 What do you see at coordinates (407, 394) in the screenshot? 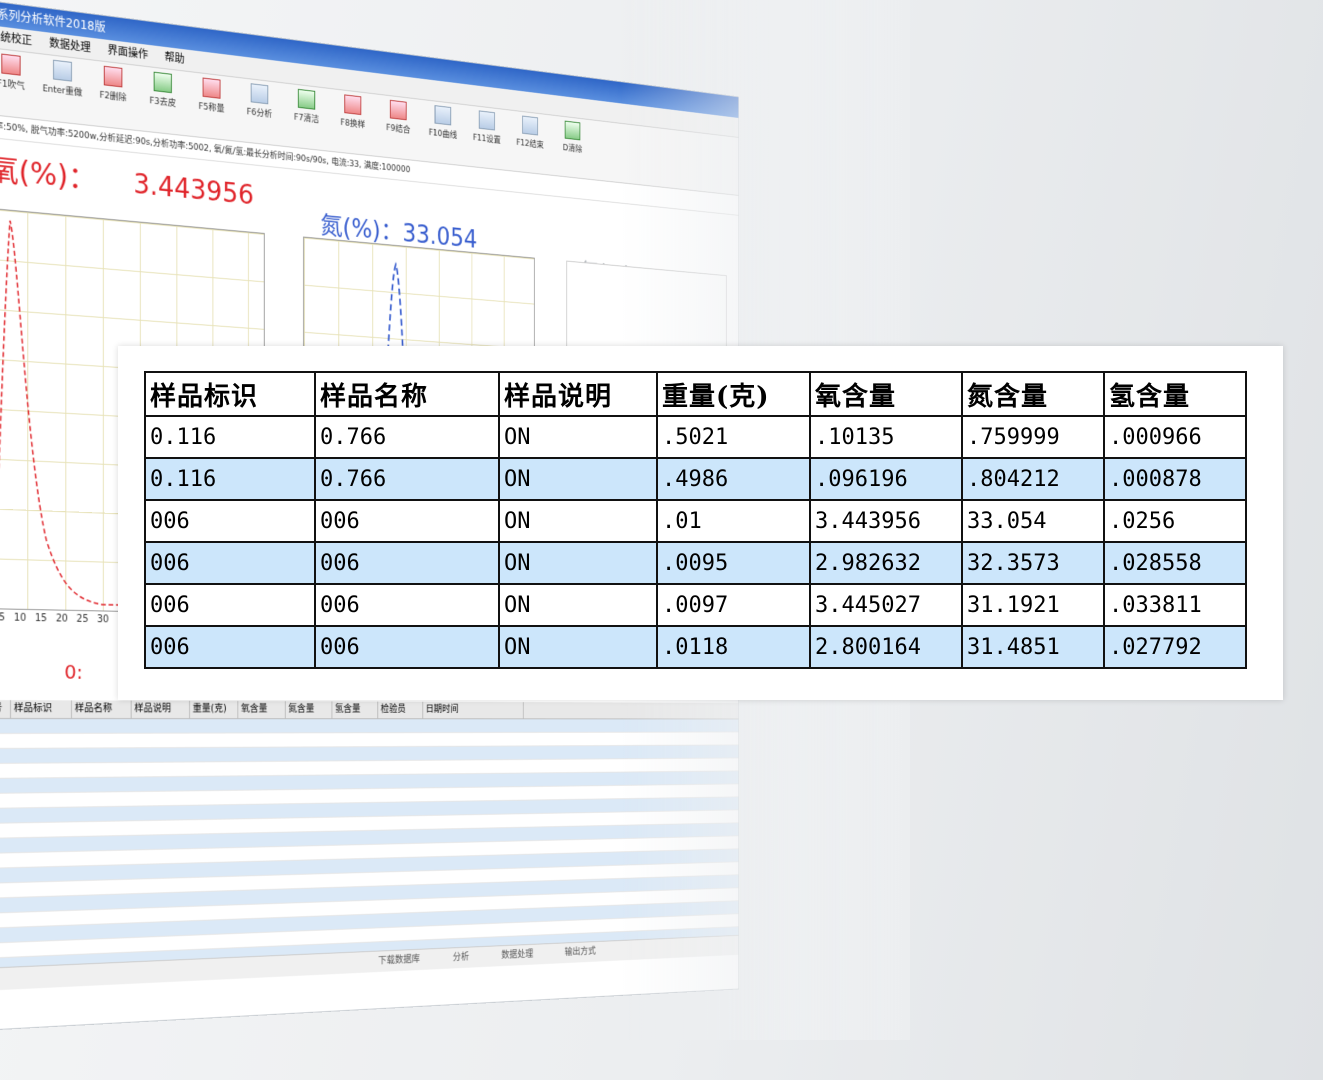
I see `column-header-sample-name: 样品名称` at bounding box center [407, 394].